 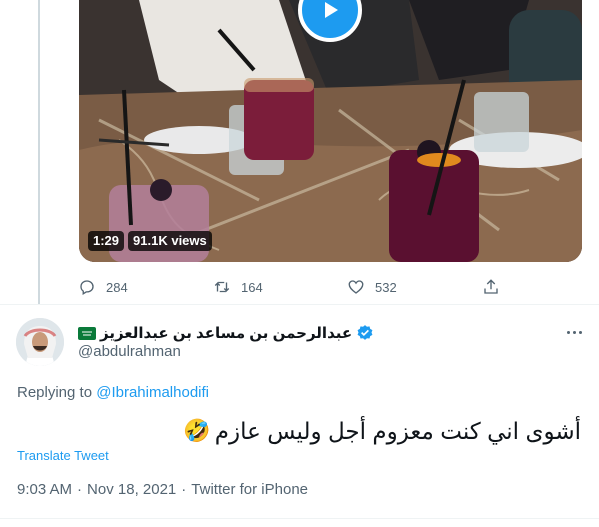 I want to click on replying-to-prefix: Replying to, so click(x=55, y=392).